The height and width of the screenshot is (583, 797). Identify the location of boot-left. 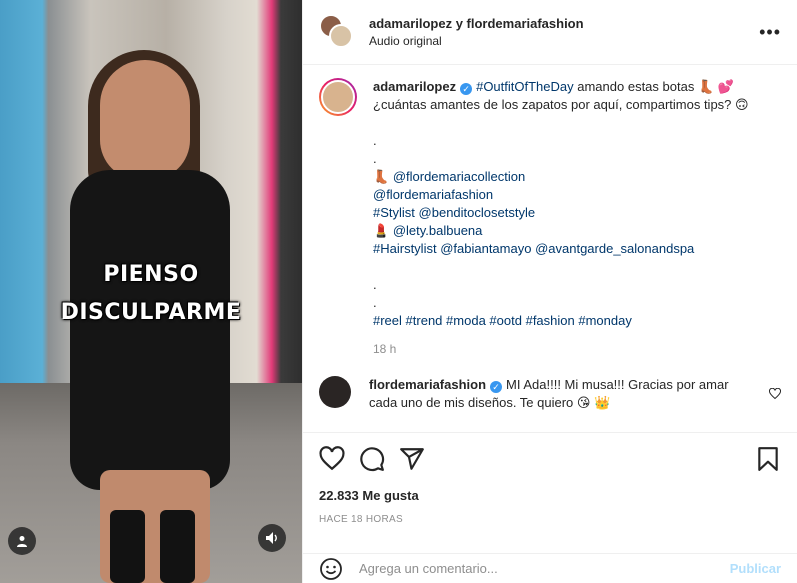
(127, 546).